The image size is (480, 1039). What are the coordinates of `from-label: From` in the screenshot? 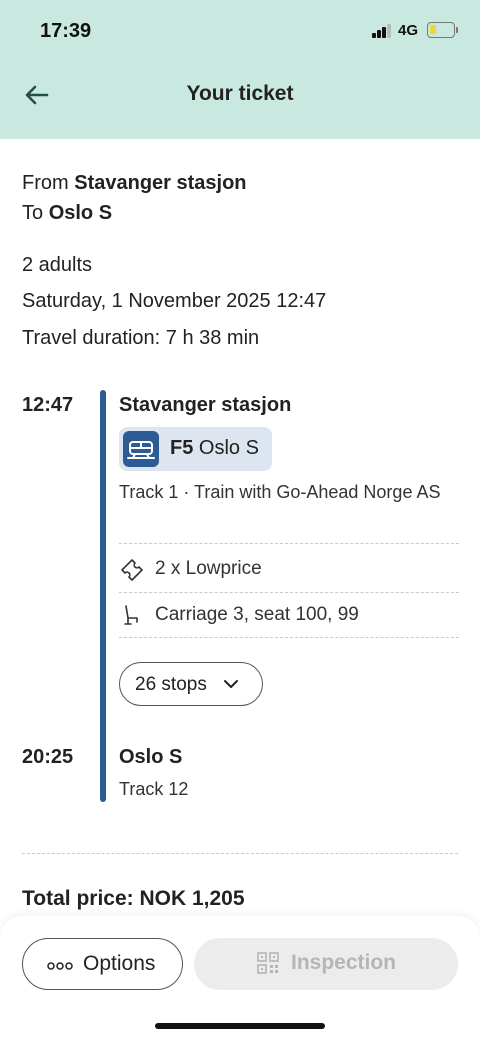 It's located at (45, 183).